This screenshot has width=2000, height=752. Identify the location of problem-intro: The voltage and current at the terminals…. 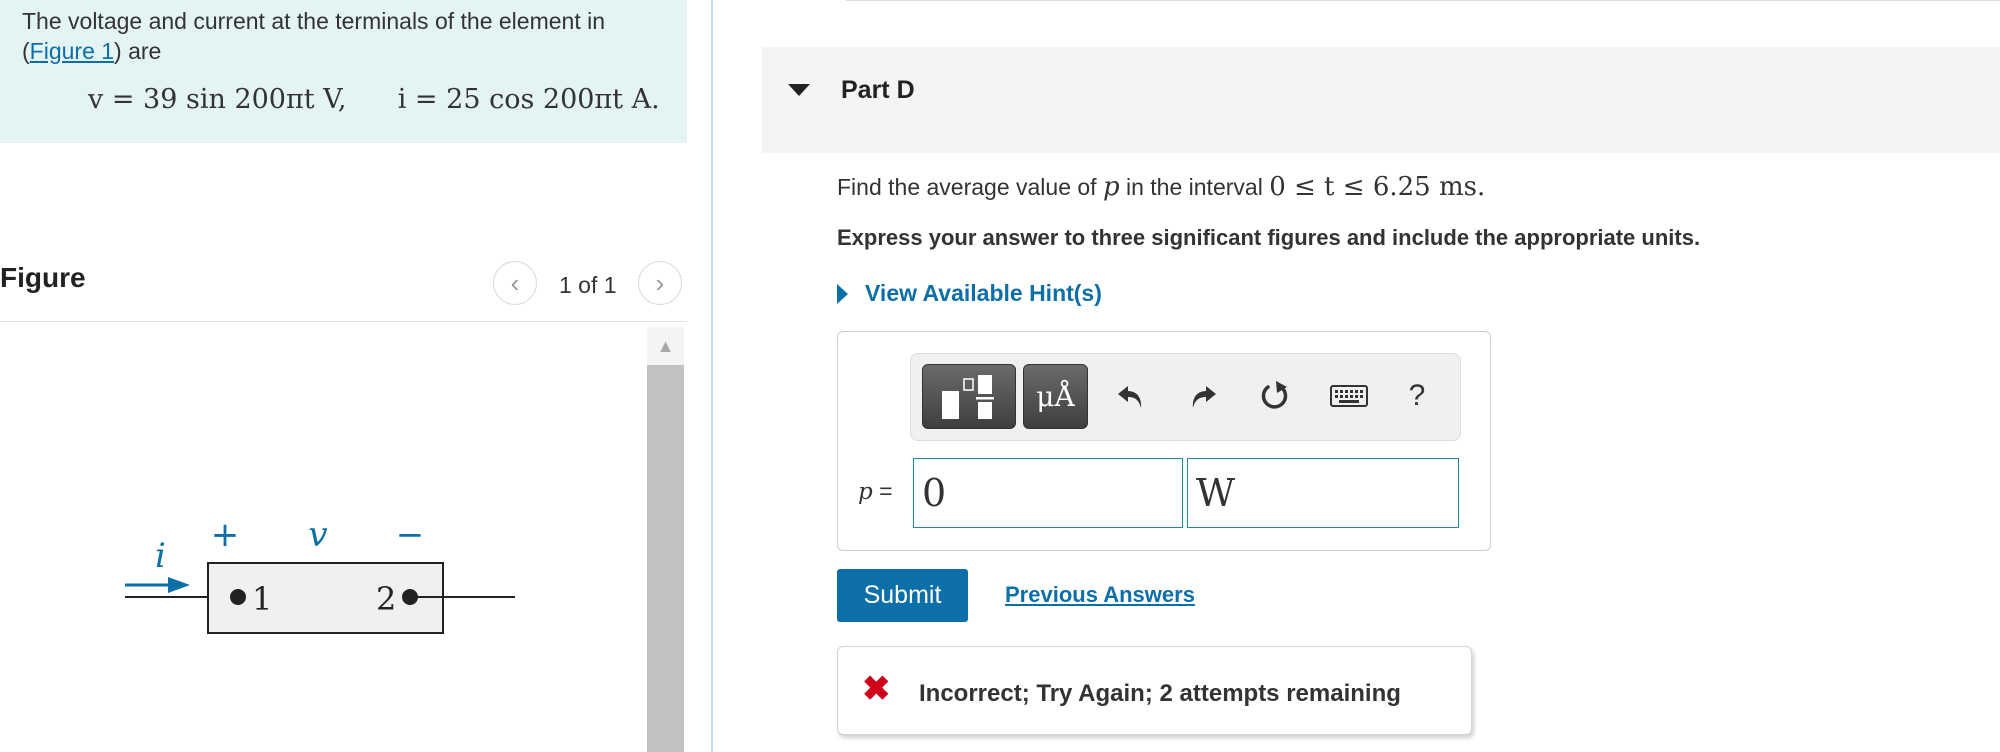
(343, 71).